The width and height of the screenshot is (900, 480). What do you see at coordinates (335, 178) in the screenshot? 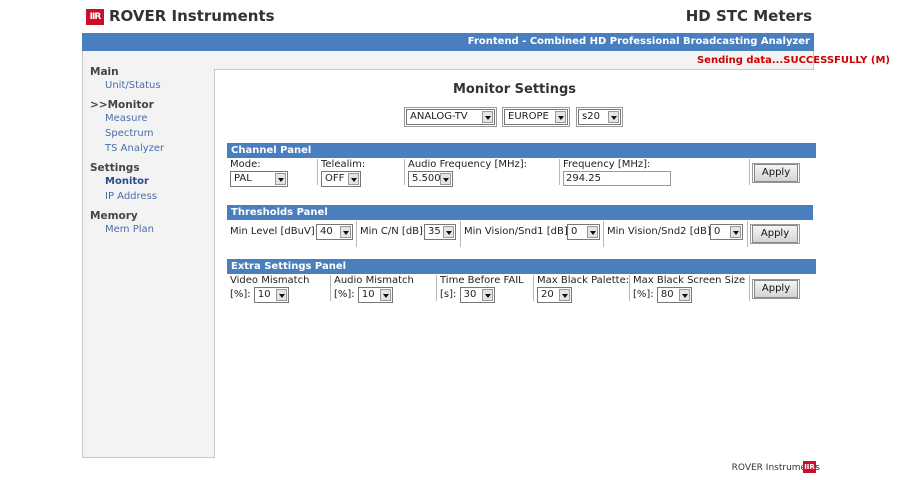
I see `telealim-select-value: OFF` at bounding box center [335, 178].